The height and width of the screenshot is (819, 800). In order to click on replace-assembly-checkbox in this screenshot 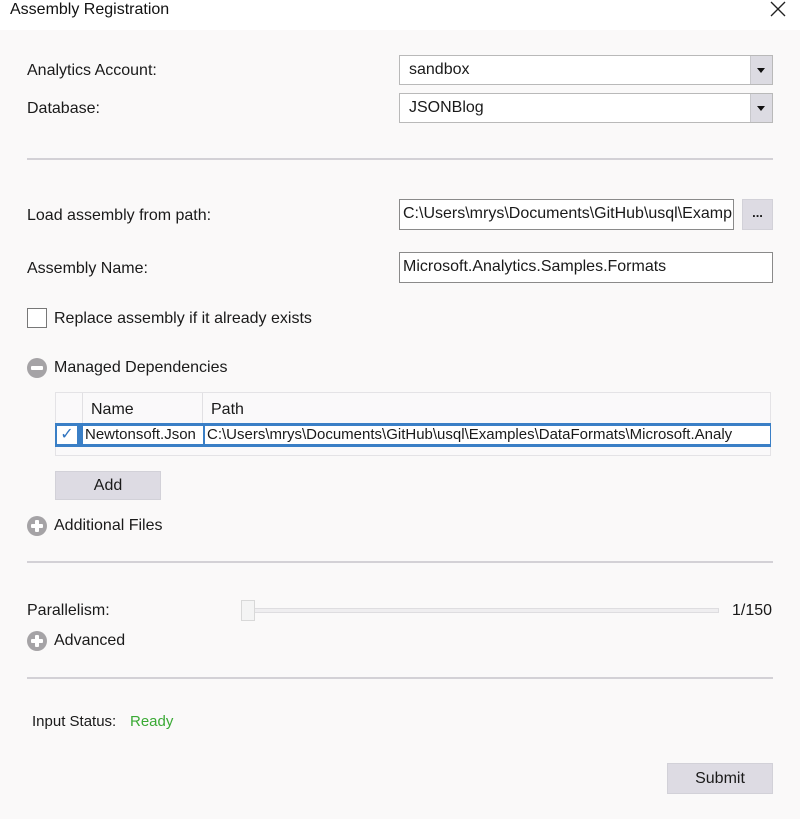, I will do `click(37, 318)`.